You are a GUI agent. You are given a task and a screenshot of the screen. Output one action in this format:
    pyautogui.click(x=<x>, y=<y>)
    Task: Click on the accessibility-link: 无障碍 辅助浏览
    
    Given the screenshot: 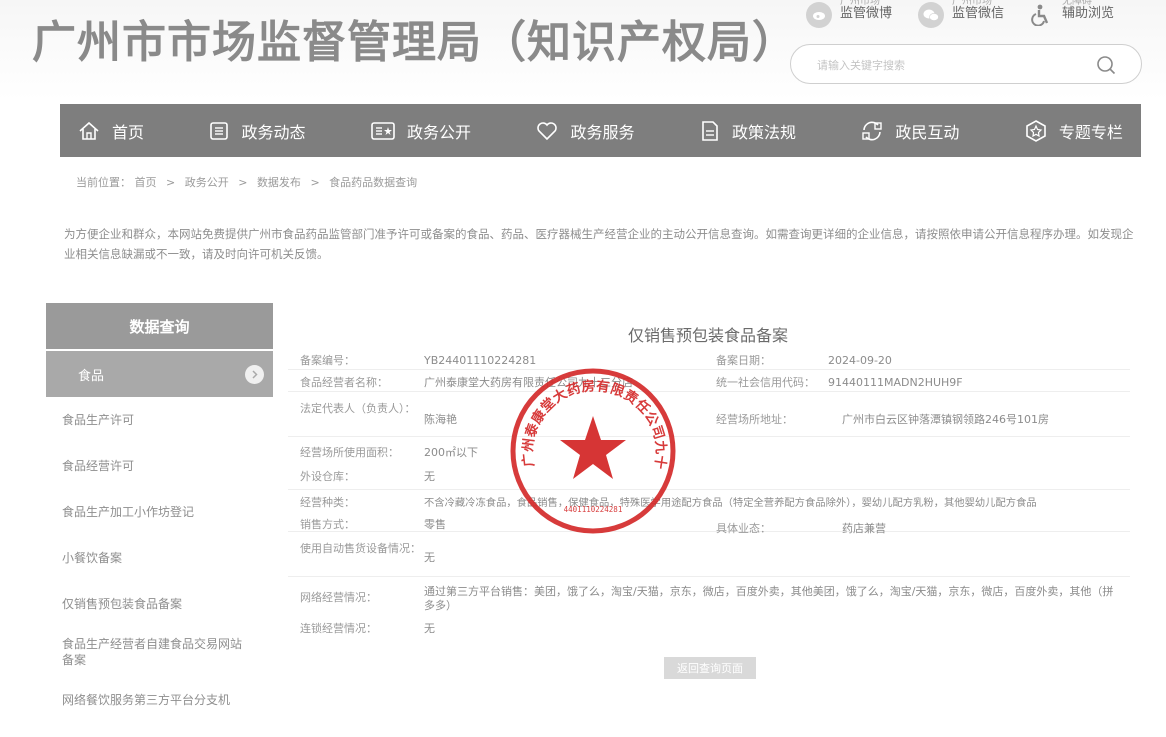 What is the action you would take?
    pyautogui.click(x=1071, y=16)
    